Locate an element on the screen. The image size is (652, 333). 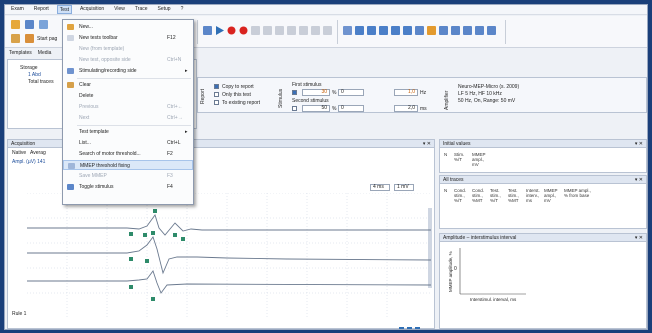
amplifier-group-label: Amplifier is located at coordinates (447, 100).